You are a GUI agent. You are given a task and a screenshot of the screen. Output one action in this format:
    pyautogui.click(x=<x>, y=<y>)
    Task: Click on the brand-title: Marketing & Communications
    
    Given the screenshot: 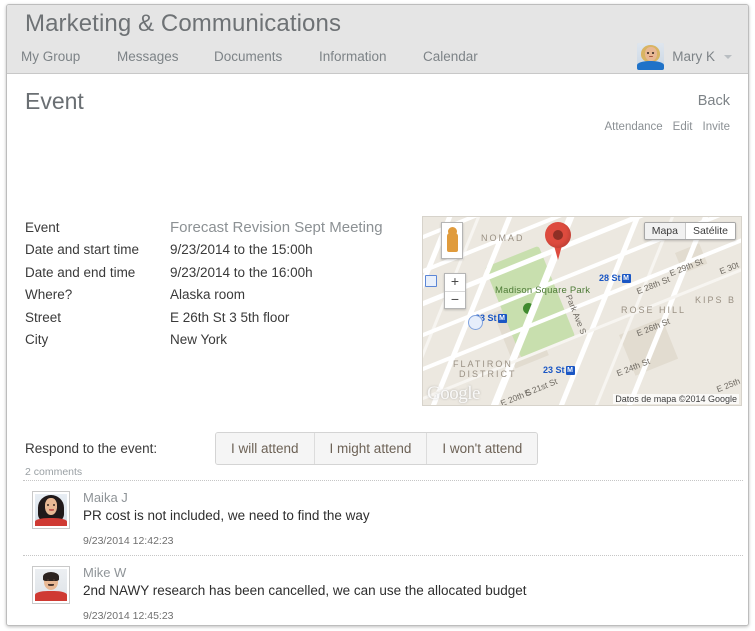 What is the action you would take?
    pyautogui.click(x=183, y=23)
    